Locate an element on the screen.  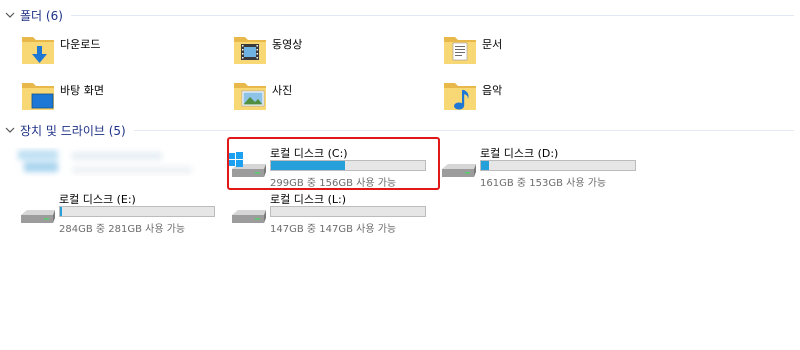
drive-item-e: 로컬 디스크 (E:) 284GB 중 281GB 사용 가능 is located at coordinates (122, 214).